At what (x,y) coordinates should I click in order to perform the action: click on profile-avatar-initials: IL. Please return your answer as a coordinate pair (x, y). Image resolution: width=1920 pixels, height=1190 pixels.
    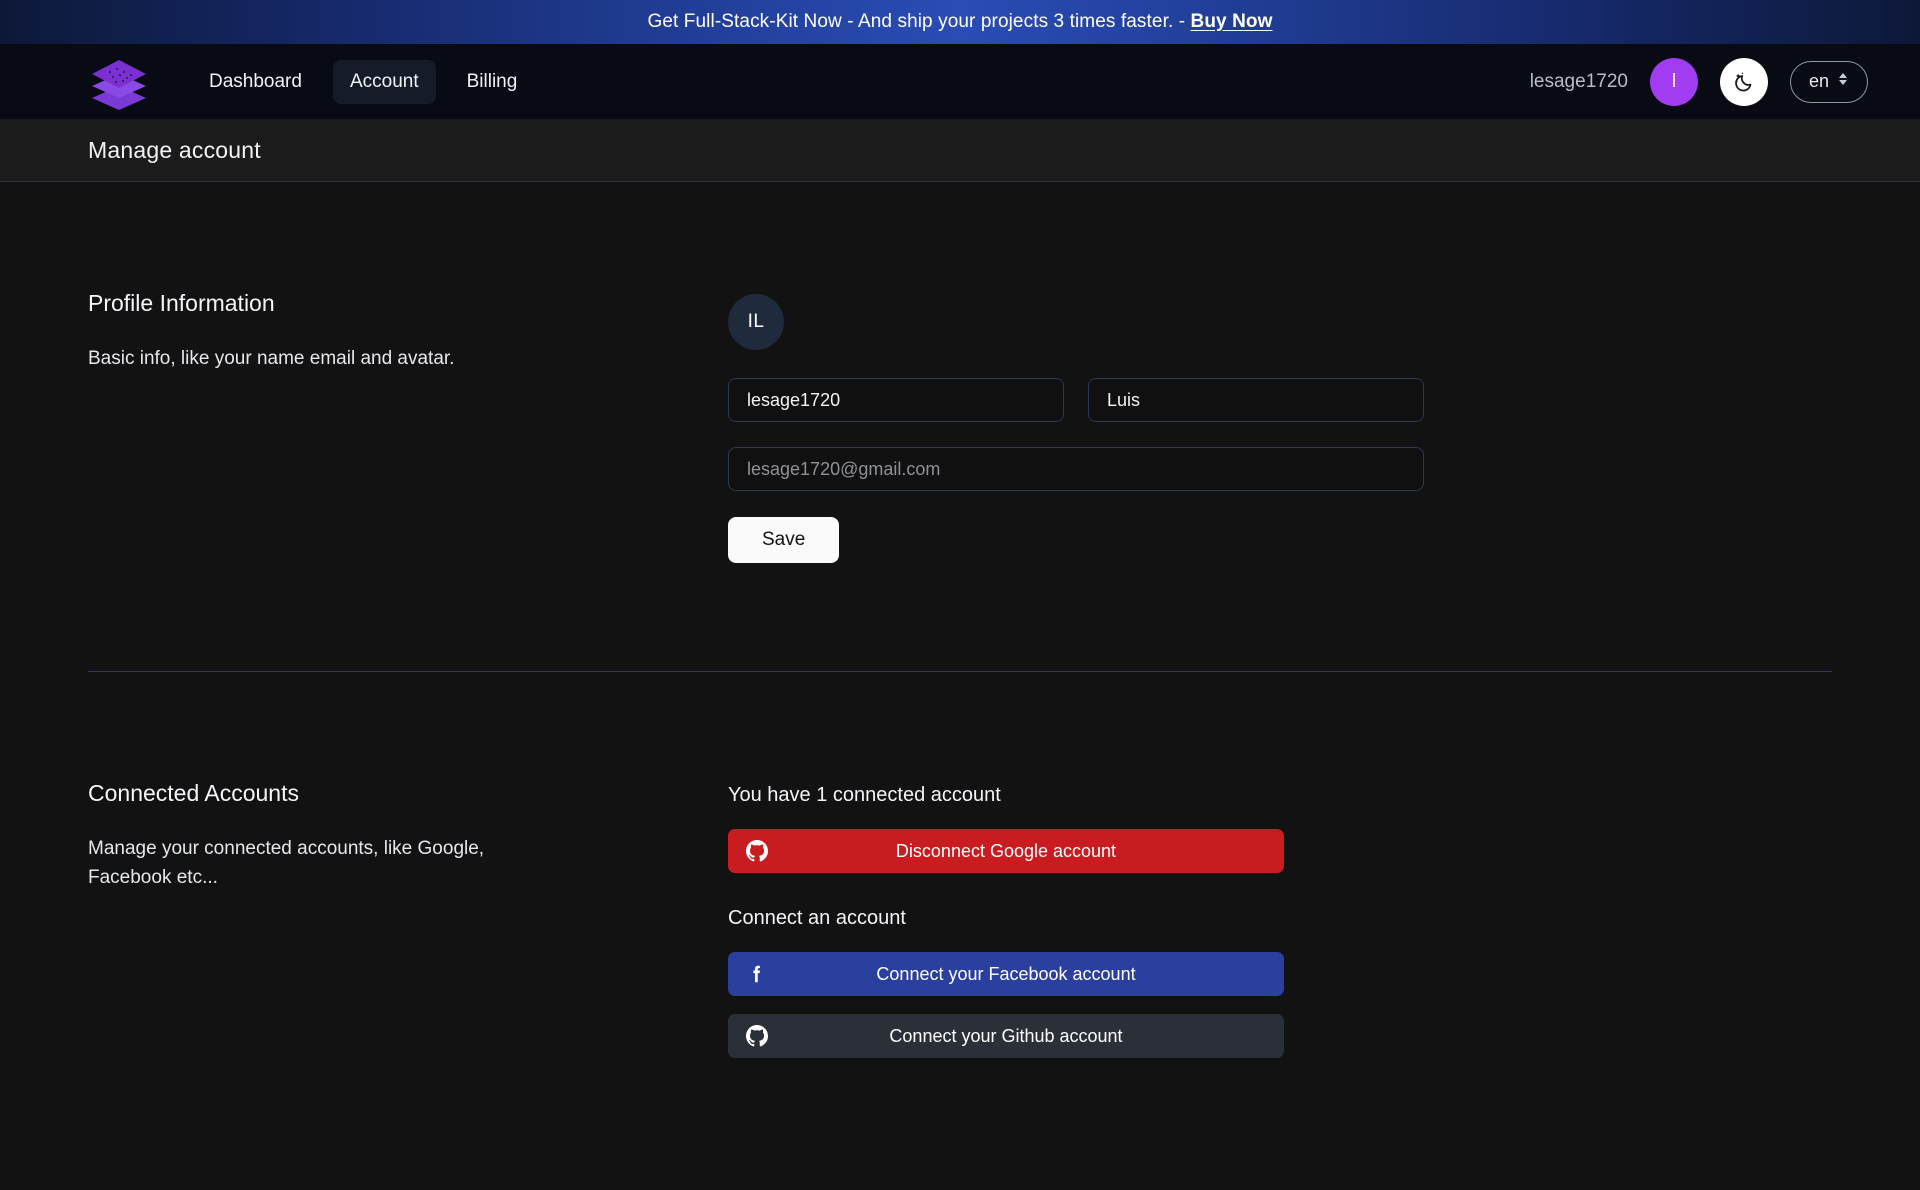
    Looking at the image, I should click on (756, 321).